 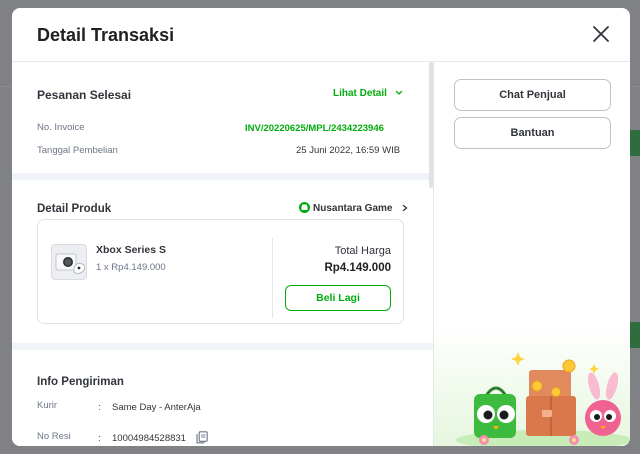 What do you see at coordinates (304, 207) in the screenshot?
I see `store-badge-icon` at bounding box center [304, 207].